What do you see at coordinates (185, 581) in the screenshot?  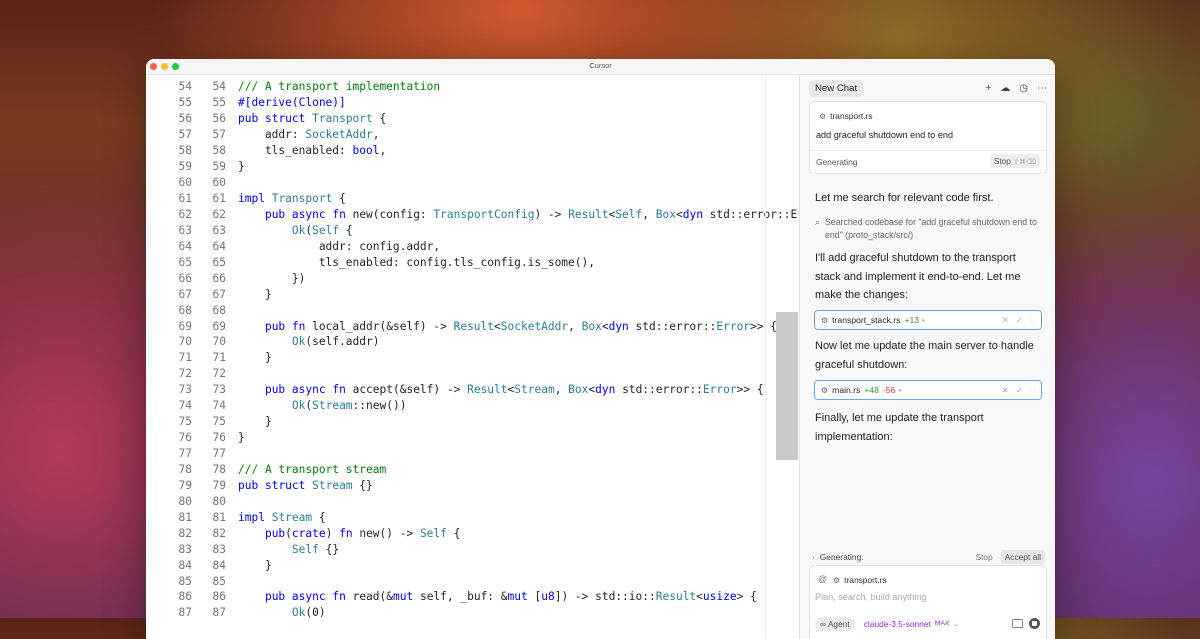 I see `line-number: 85` at bounding box center [185, 581].